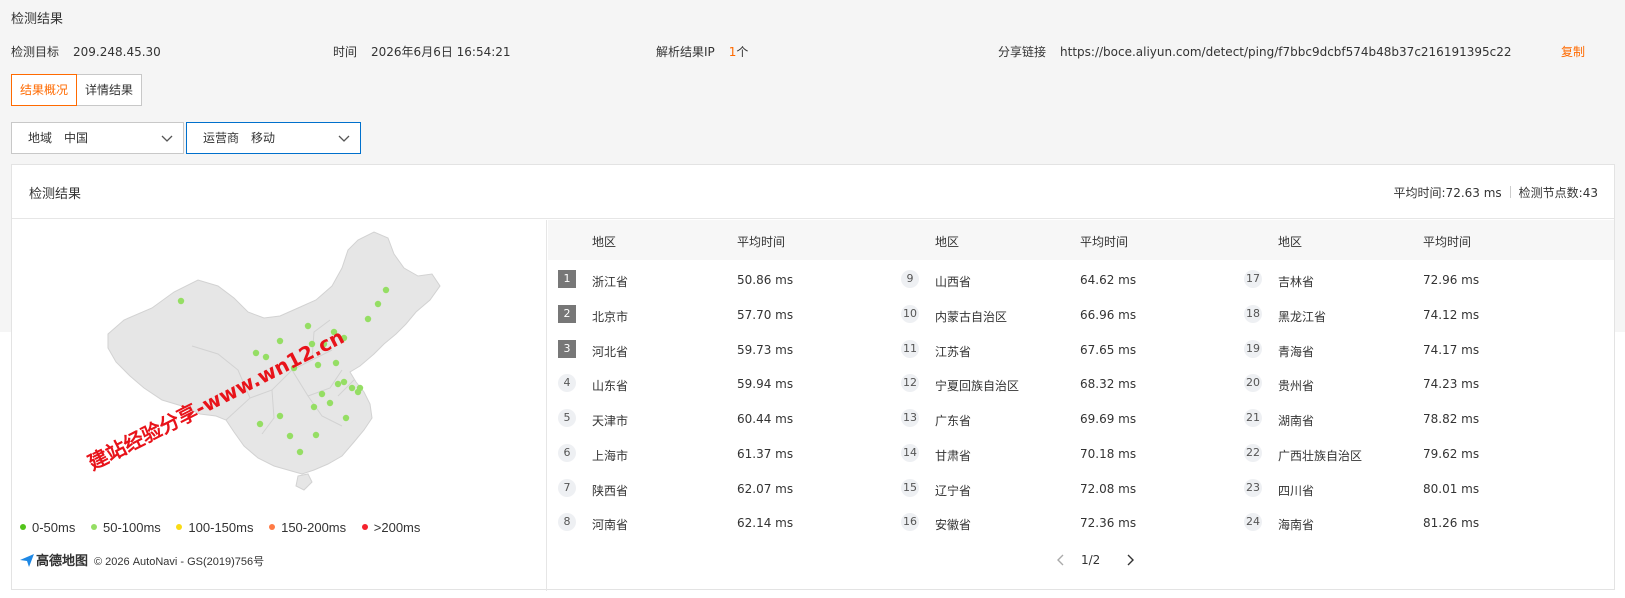 Image resolution: width=1625 pixels, height=598 pixels. What do you see at coordinates (1451, 314) in the screenshot?
I see `row-avg-time: 74.12 ms` at bounding box center [1451, 314].